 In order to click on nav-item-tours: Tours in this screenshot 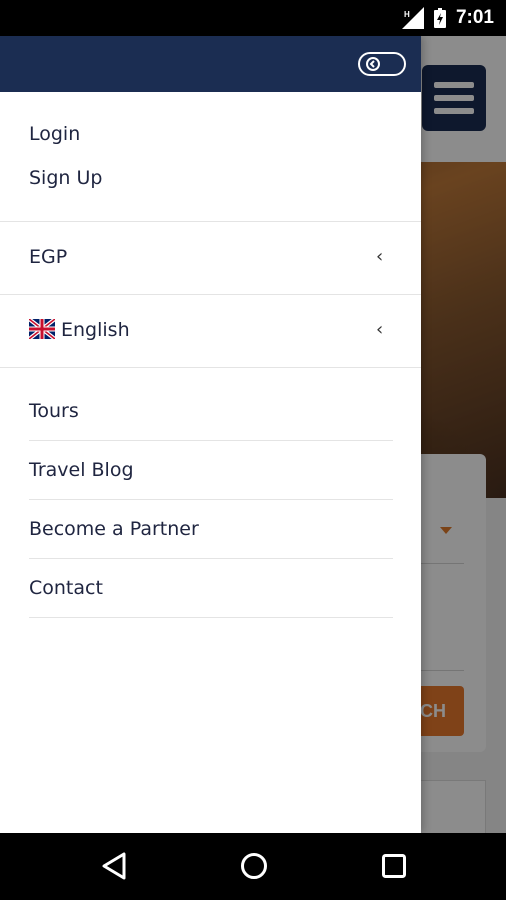, I will do `click(54, 411)`.